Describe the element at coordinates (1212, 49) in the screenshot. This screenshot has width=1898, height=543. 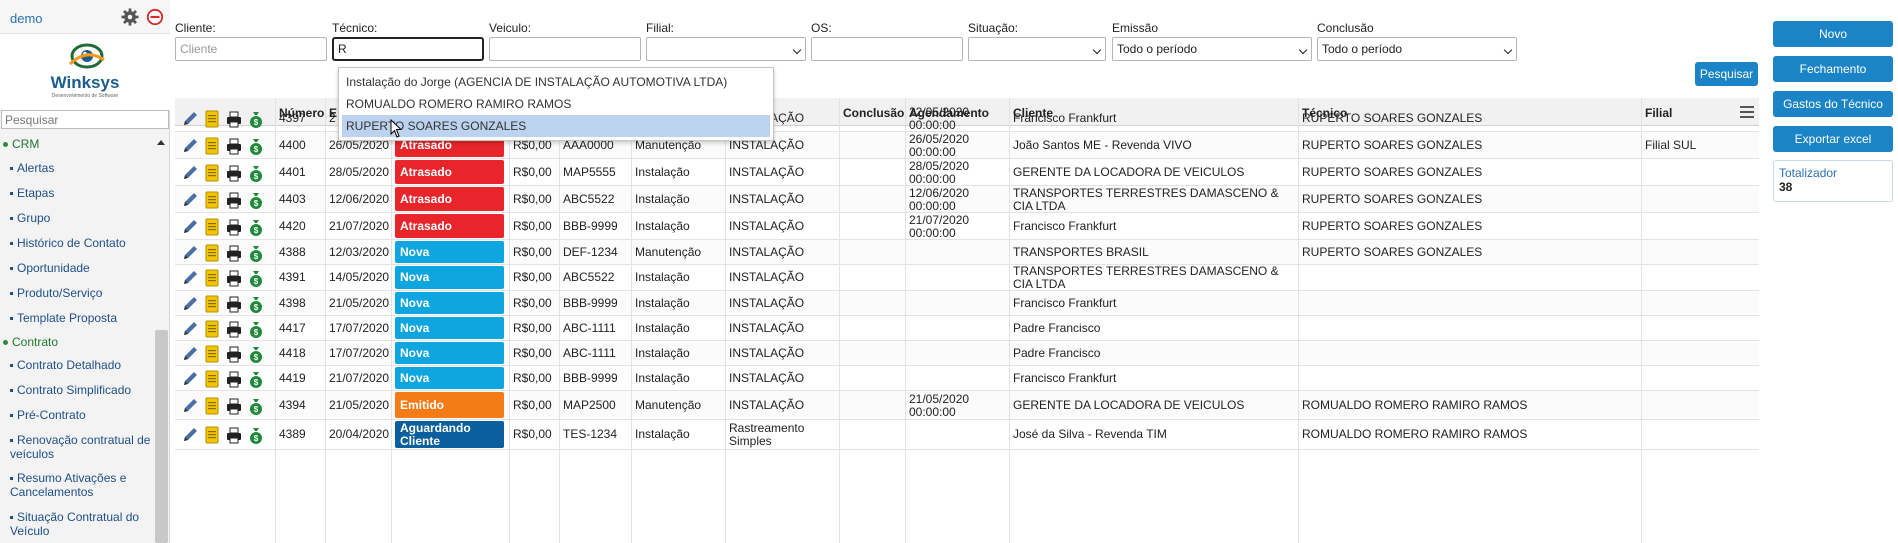
I see `filter-emissao-select: Todo o período` at that location.